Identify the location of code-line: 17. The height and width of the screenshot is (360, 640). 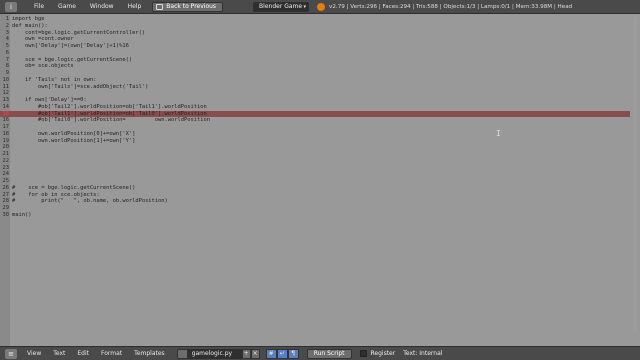
(315, 127).